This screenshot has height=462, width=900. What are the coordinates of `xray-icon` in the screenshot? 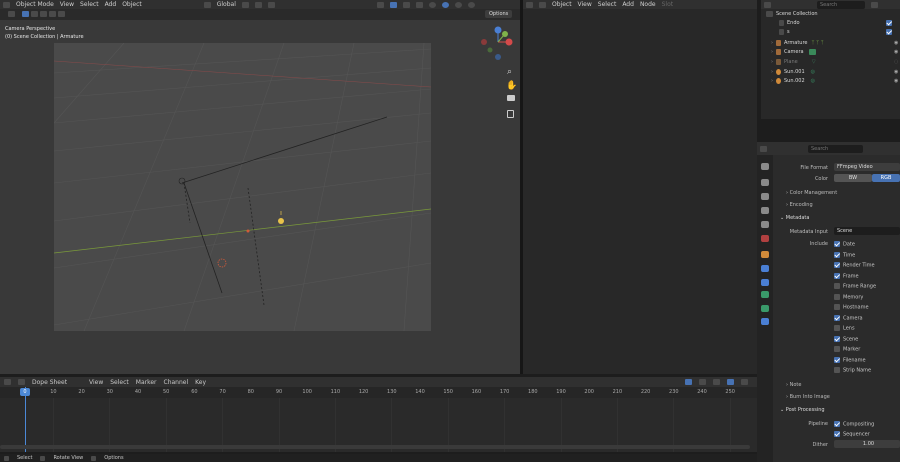 It's located at (419, 4).